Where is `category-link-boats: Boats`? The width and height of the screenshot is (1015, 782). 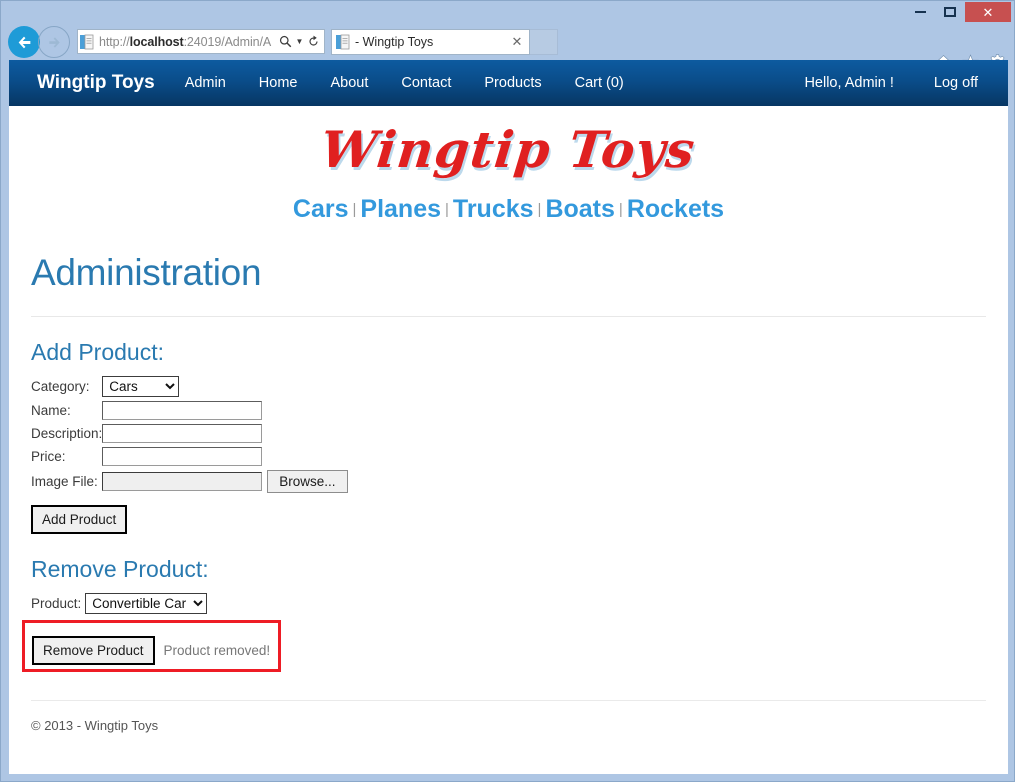 category-link-boats: Boats is located at coordinates (579, 209).